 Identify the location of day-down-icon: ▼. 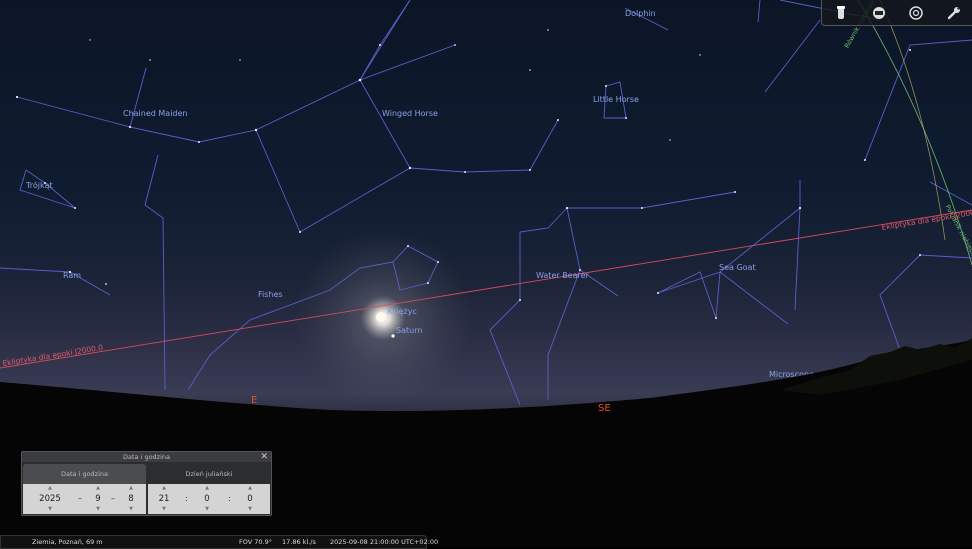
(131, 509).